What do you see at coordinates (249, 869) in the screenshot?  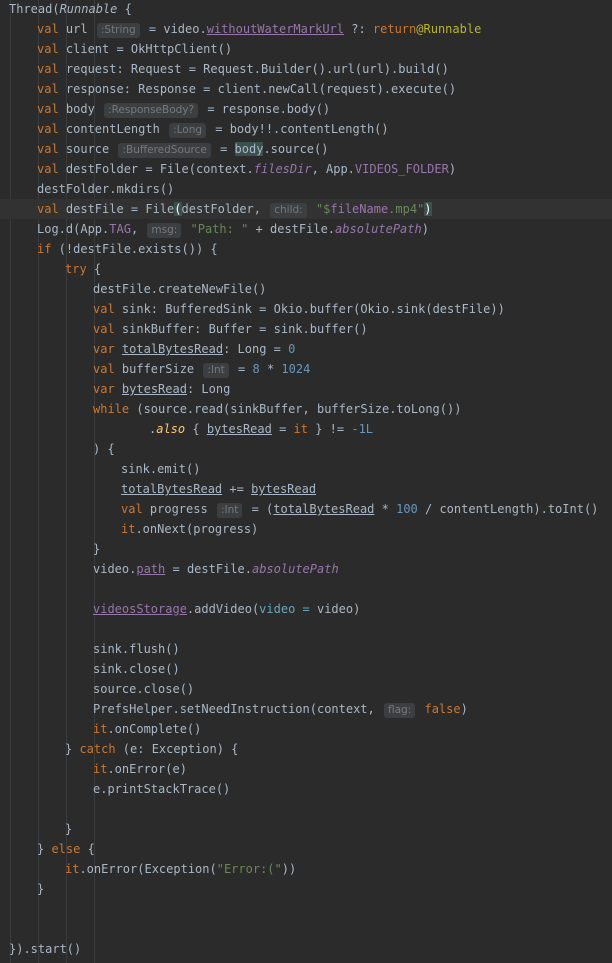 I see `code-token: "Error:("` at bounding box center [249, 869].